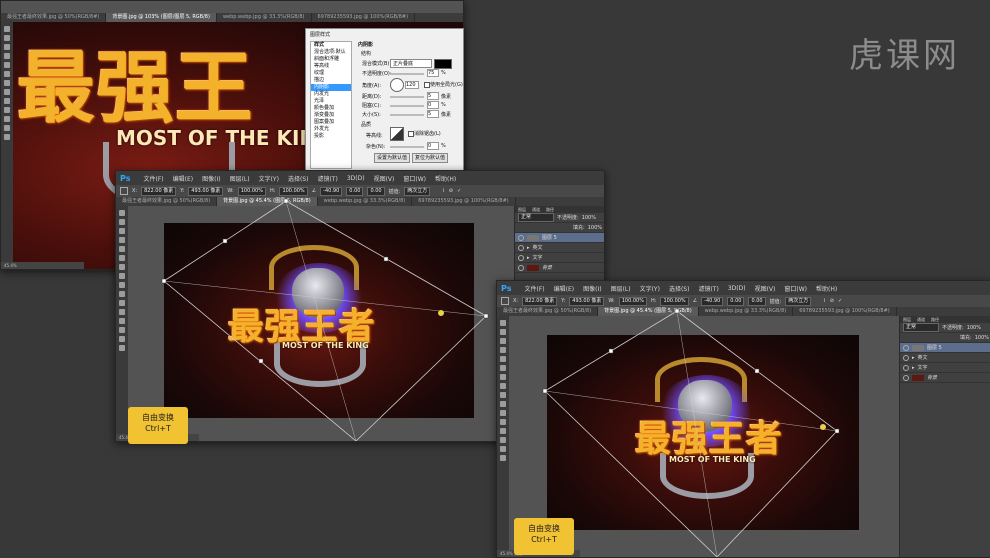  Describe the element at coordinates (921, 319) in the screenshot. I see `channels-tab: 通道` at that location.